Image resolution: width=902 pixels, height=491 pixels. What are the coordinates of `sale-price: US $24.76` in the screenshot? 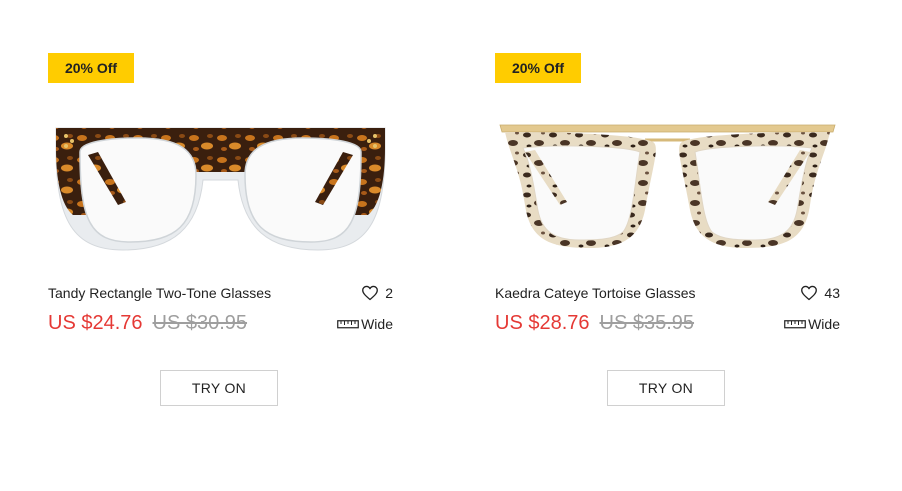 It's located at (95, 323).